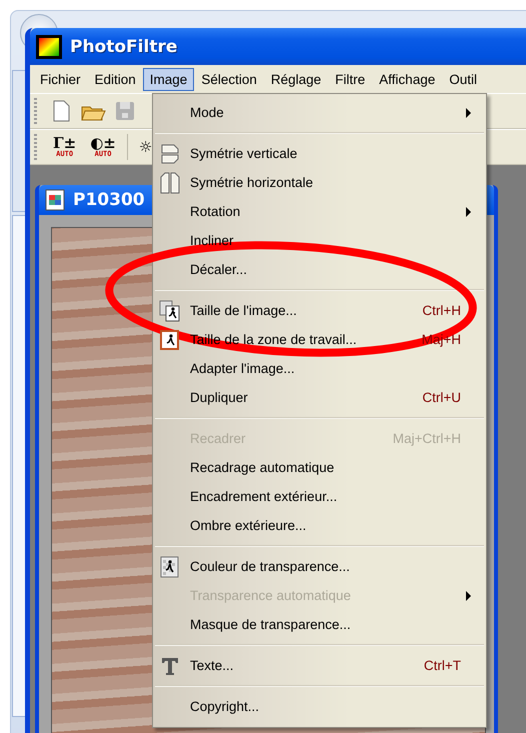 The width and height of the screenshot is (526, 733). Describe the element at coordinates (319, 153) in the screenshot. I see `menu-item: Symétrie verticale` at that location.